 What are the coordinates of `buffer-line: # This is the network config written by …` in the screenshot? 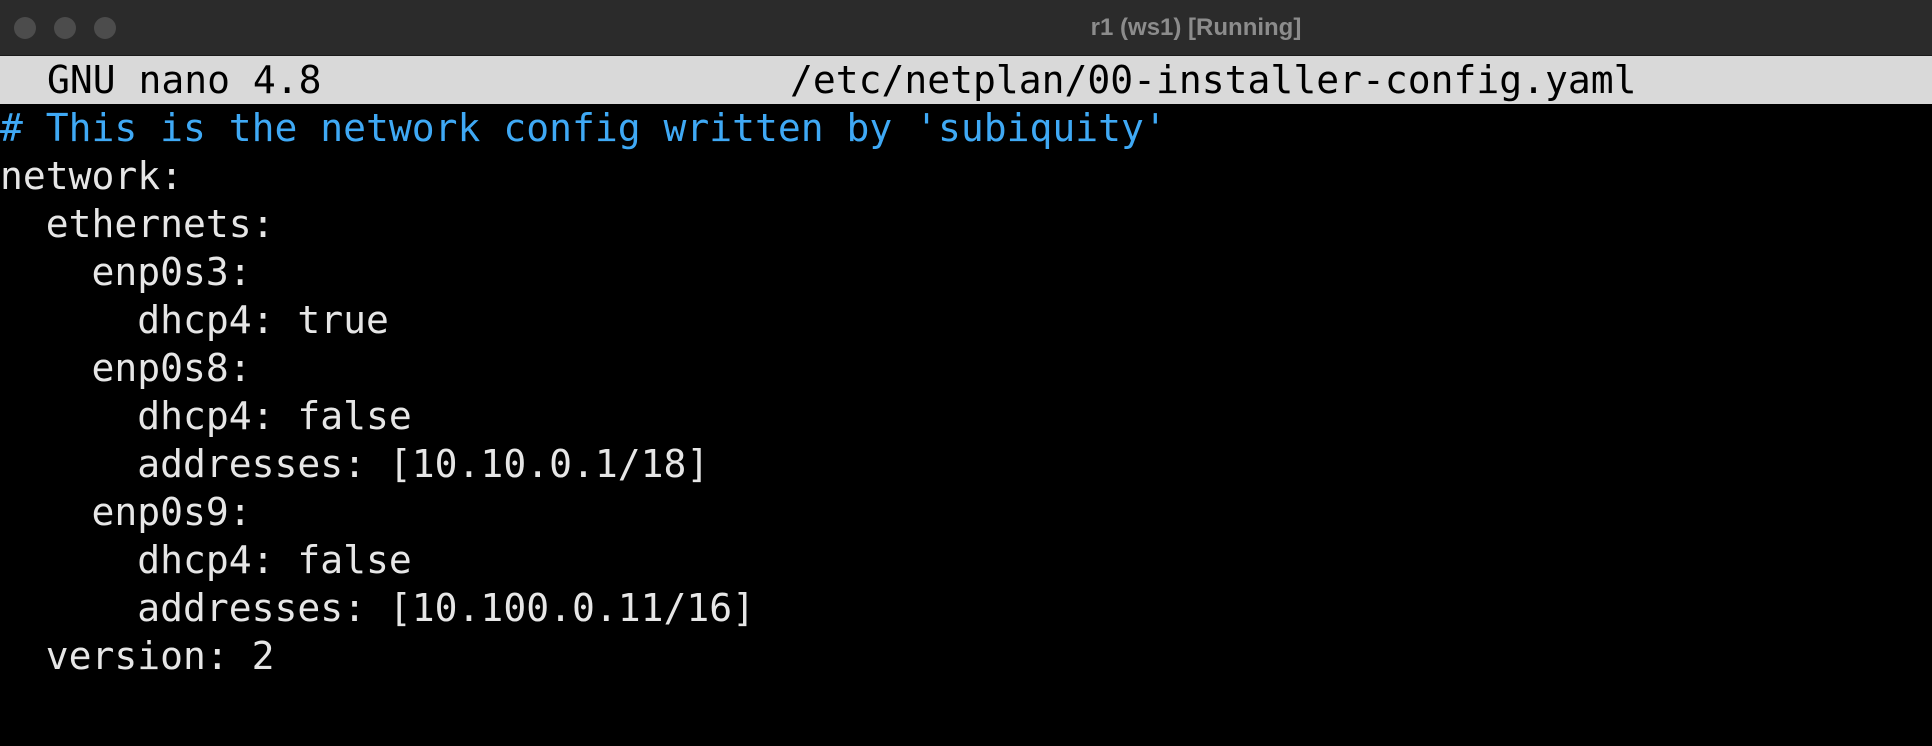 It's located at (966, 128).